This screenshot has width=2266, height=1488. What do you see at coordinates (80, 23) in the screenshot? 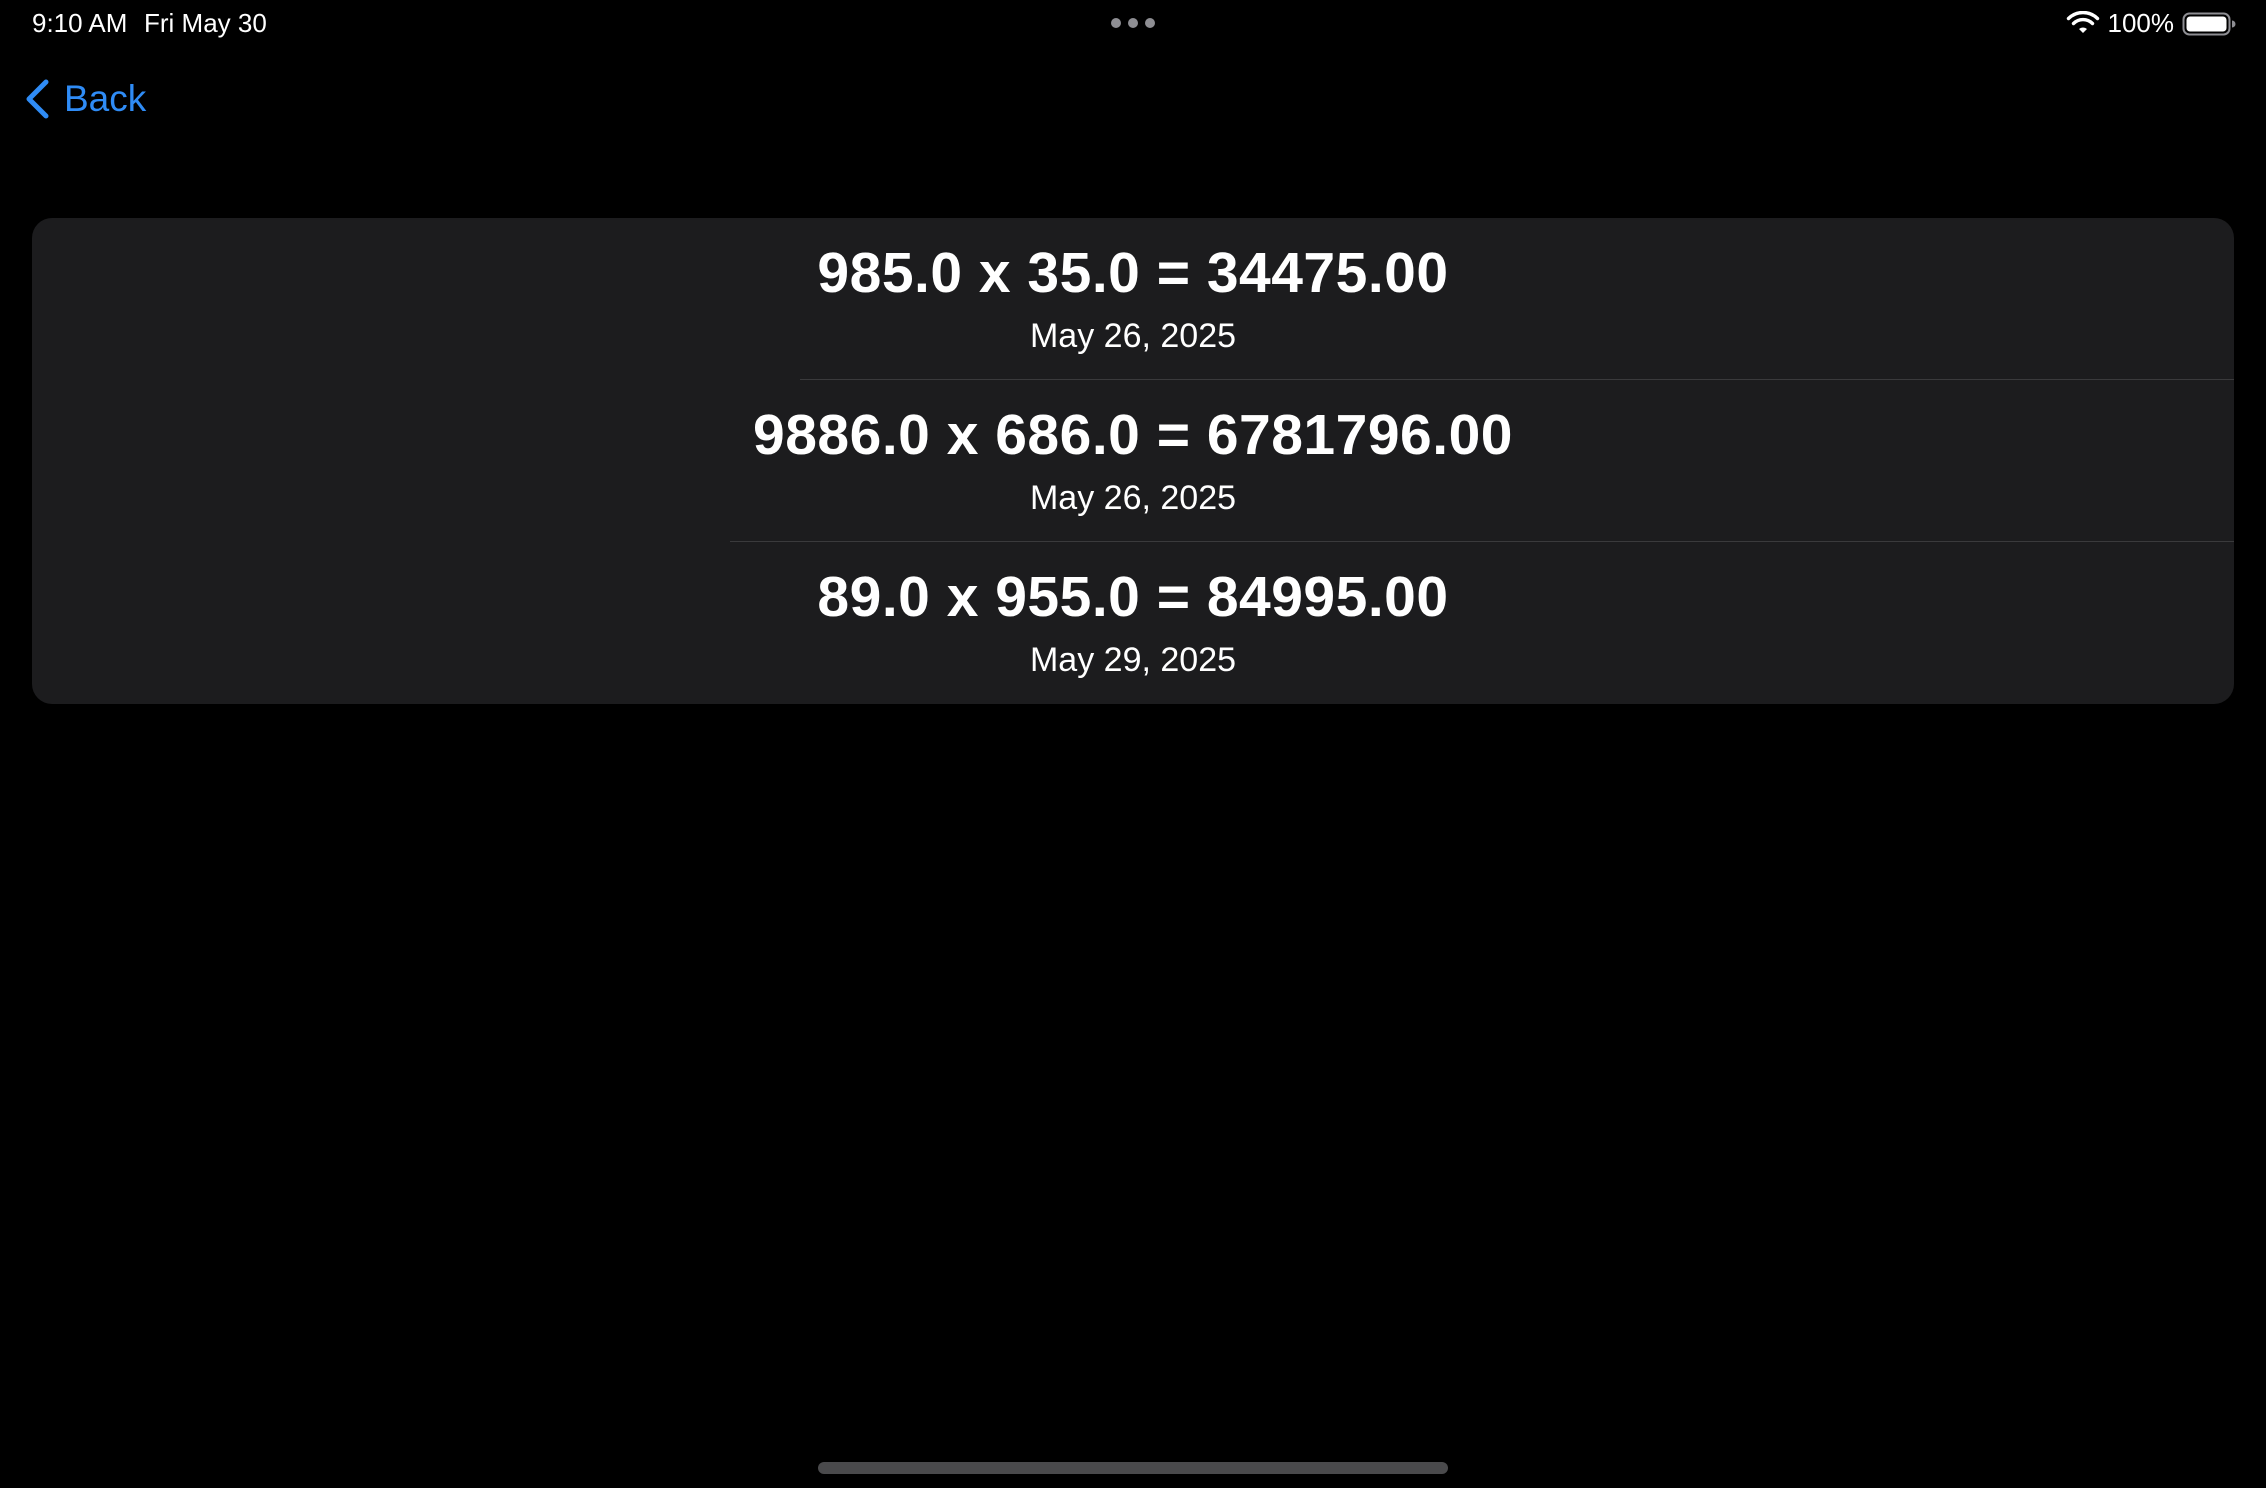
I see `status-time: 9:10 AM` at bounding box center [80, 23].